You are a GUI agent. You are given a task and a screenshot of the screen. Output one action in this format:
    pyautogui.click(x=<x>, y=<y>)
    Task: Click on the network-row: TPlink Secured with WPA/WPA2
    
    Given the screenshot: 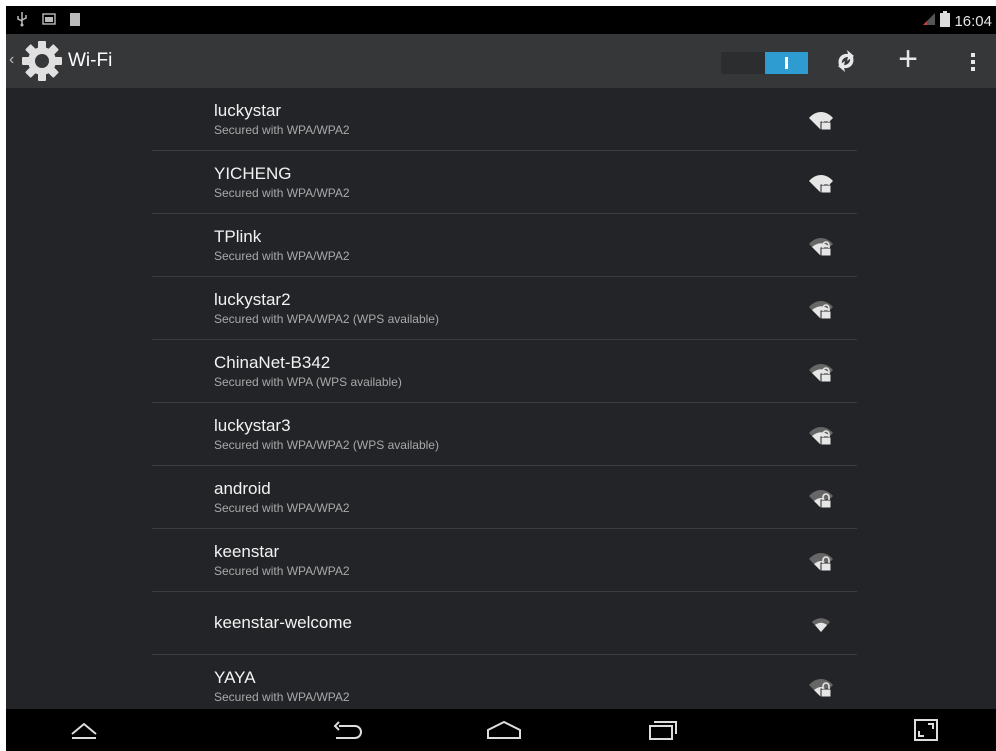 What is the action you would take?
    pyautogui.click(x=504, y=245)
    